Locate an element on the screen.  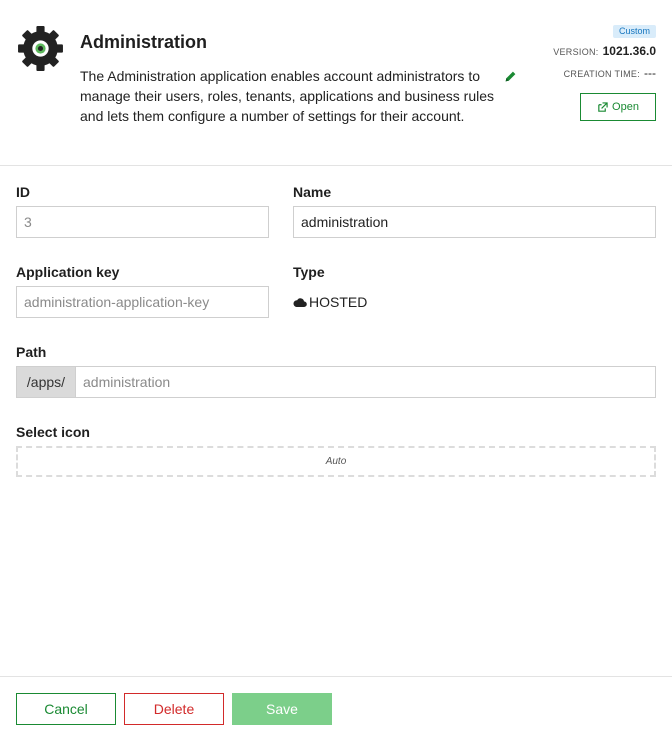
creation-time-row: CREATION TIME: --- is located at coordinates (610, 73).